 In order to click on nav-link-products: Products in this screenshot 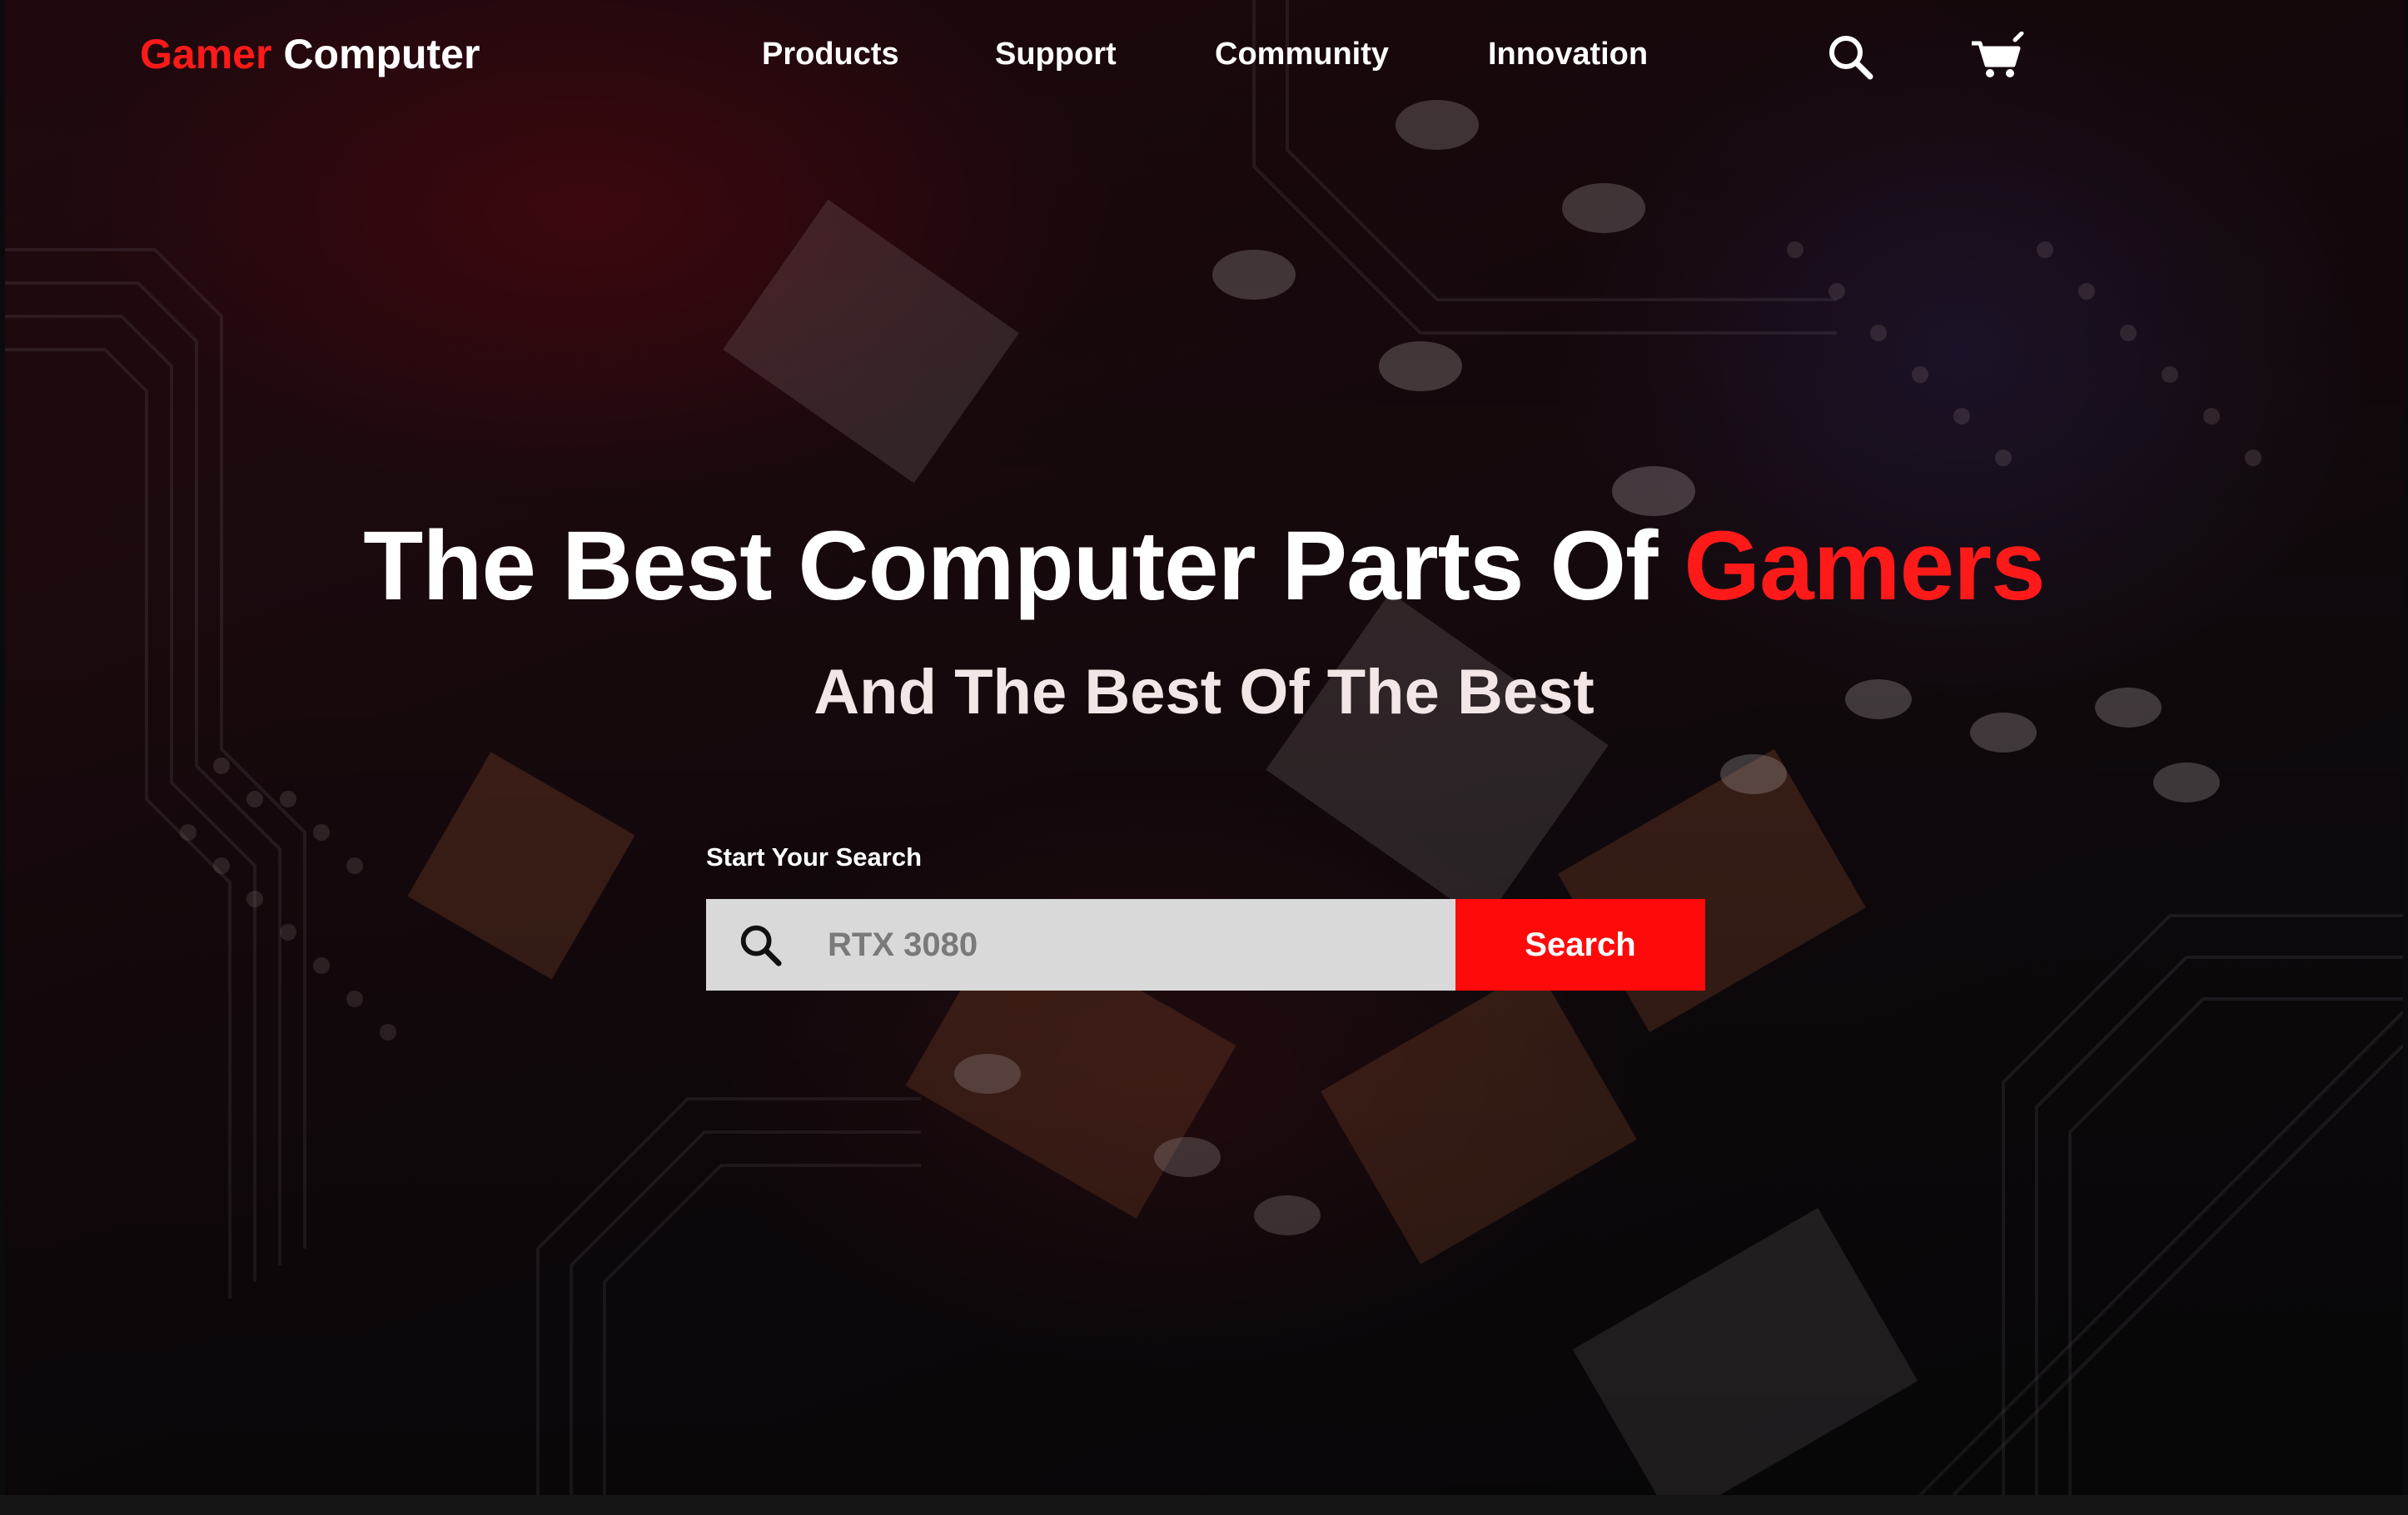, I will do `click(831, 55)`.